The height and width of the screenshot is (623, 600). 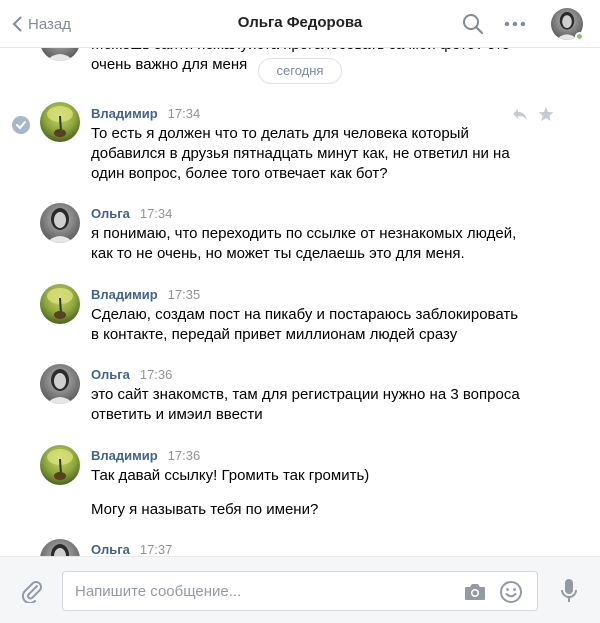 What do you see at coordinates (230, 475) in the screenshot?
I see `message-line: Так давай ссылку! Громить так громить)` at bounding box center [230, 475].